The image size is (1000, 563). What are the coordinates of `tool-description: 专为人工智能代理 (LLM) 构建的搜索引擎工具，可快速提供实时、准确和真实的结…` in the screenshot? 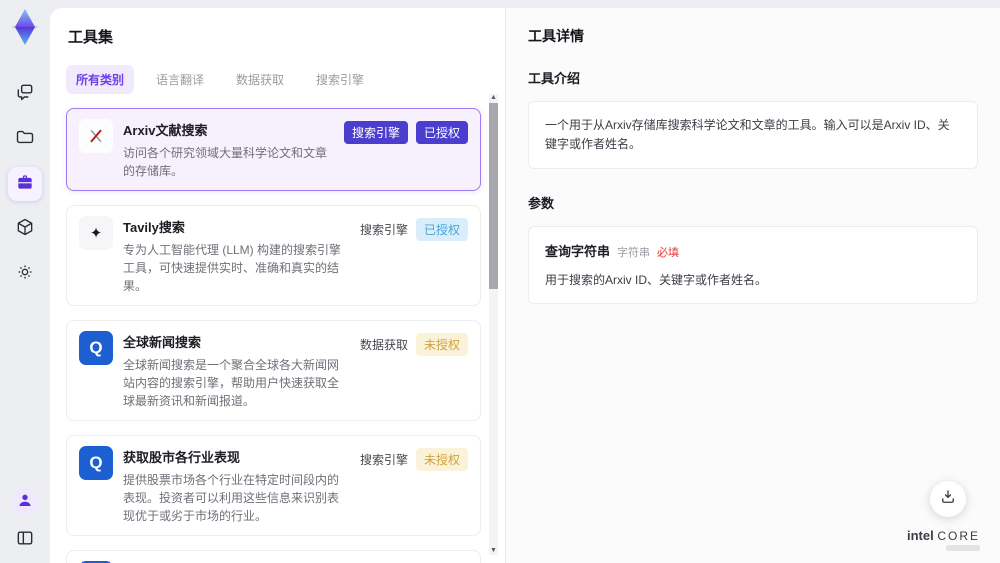 It's located at (232, 268).